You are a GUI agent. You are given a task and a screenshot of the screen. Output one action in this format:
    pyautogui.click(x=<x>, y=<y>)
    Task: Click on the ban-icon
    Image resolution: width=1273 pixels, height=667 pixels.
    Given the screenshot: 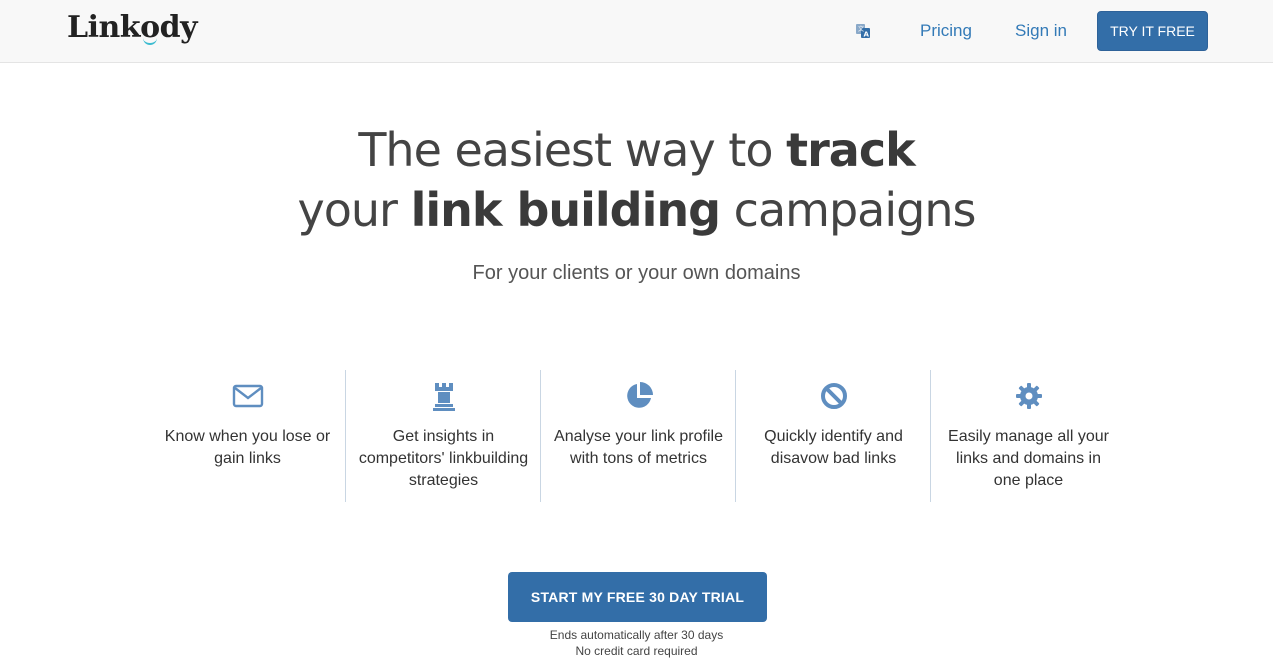 What is the action you would take?
    pyautogui.click(x=834, y=396)
    